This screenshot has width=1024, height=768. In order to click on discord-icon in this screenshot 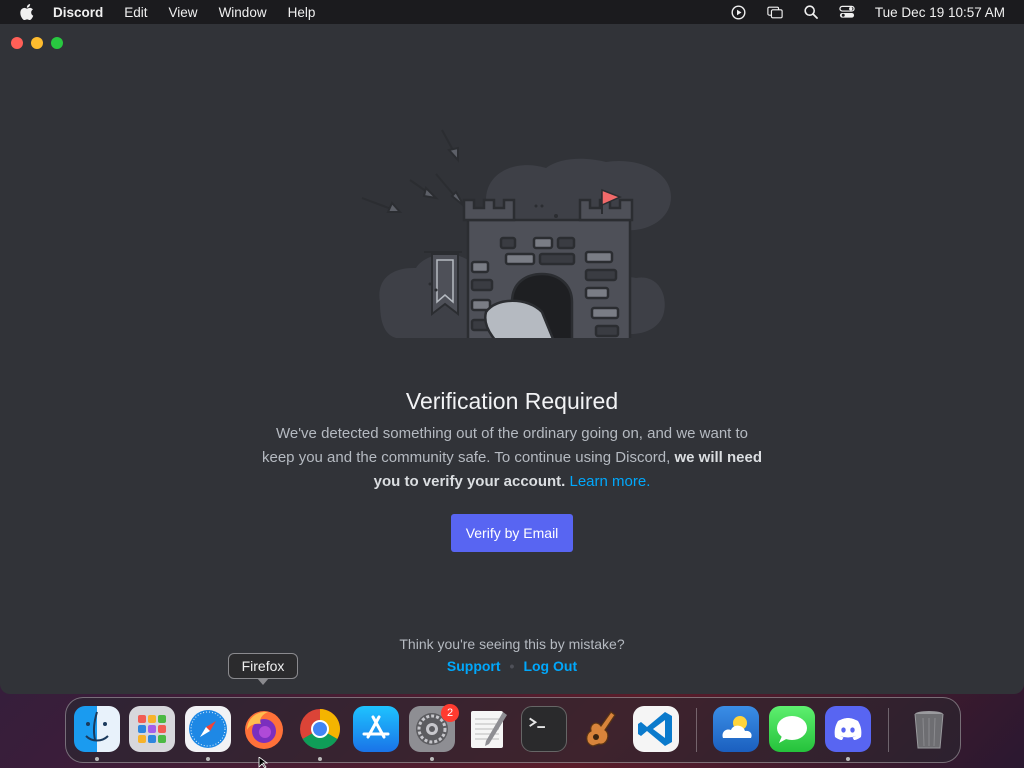, I will do `click(848, 729)`.